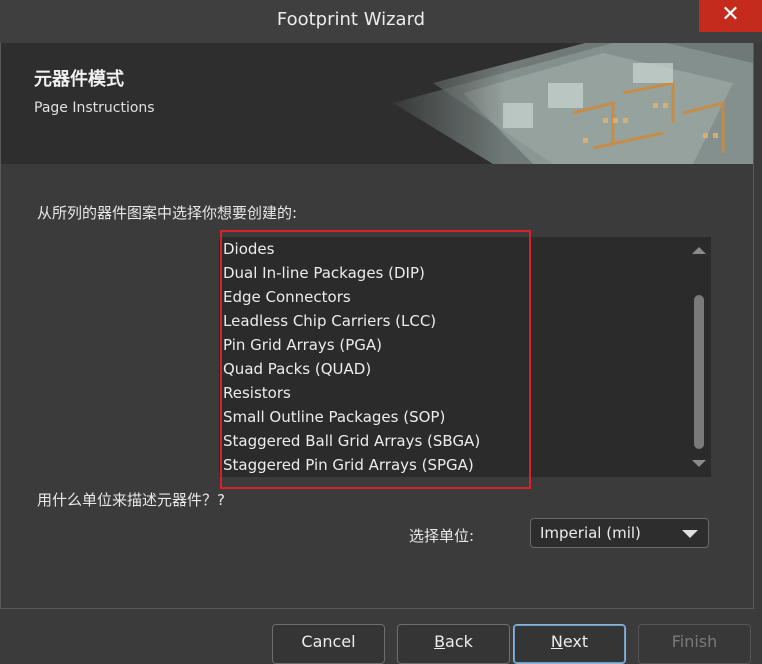  What do you see at coordinates (452, 273) in the screenshot?
I see `list-item: Dual In-line Packages (DIP)` at bounding box center [452, 273].